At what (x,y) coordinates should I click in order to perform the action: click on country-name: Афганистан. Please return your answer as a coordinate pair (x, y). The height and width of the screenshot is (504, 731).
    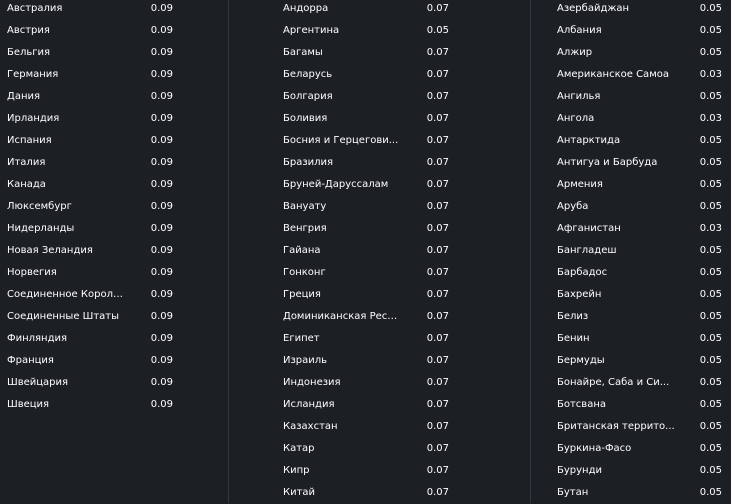
    Looking at the image, I should click on (589, 228).